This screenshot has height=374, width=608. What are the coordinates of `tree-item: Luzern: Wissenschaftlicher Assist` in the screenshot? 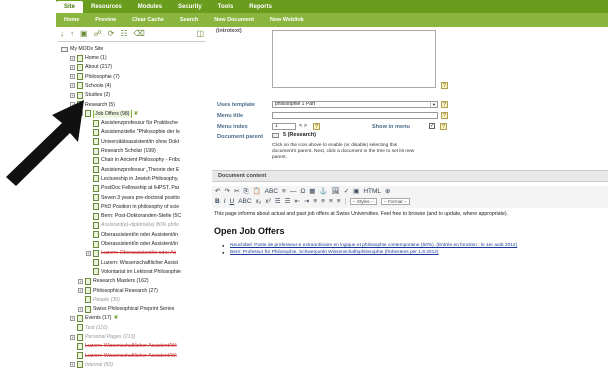 It's located at (132, 263).